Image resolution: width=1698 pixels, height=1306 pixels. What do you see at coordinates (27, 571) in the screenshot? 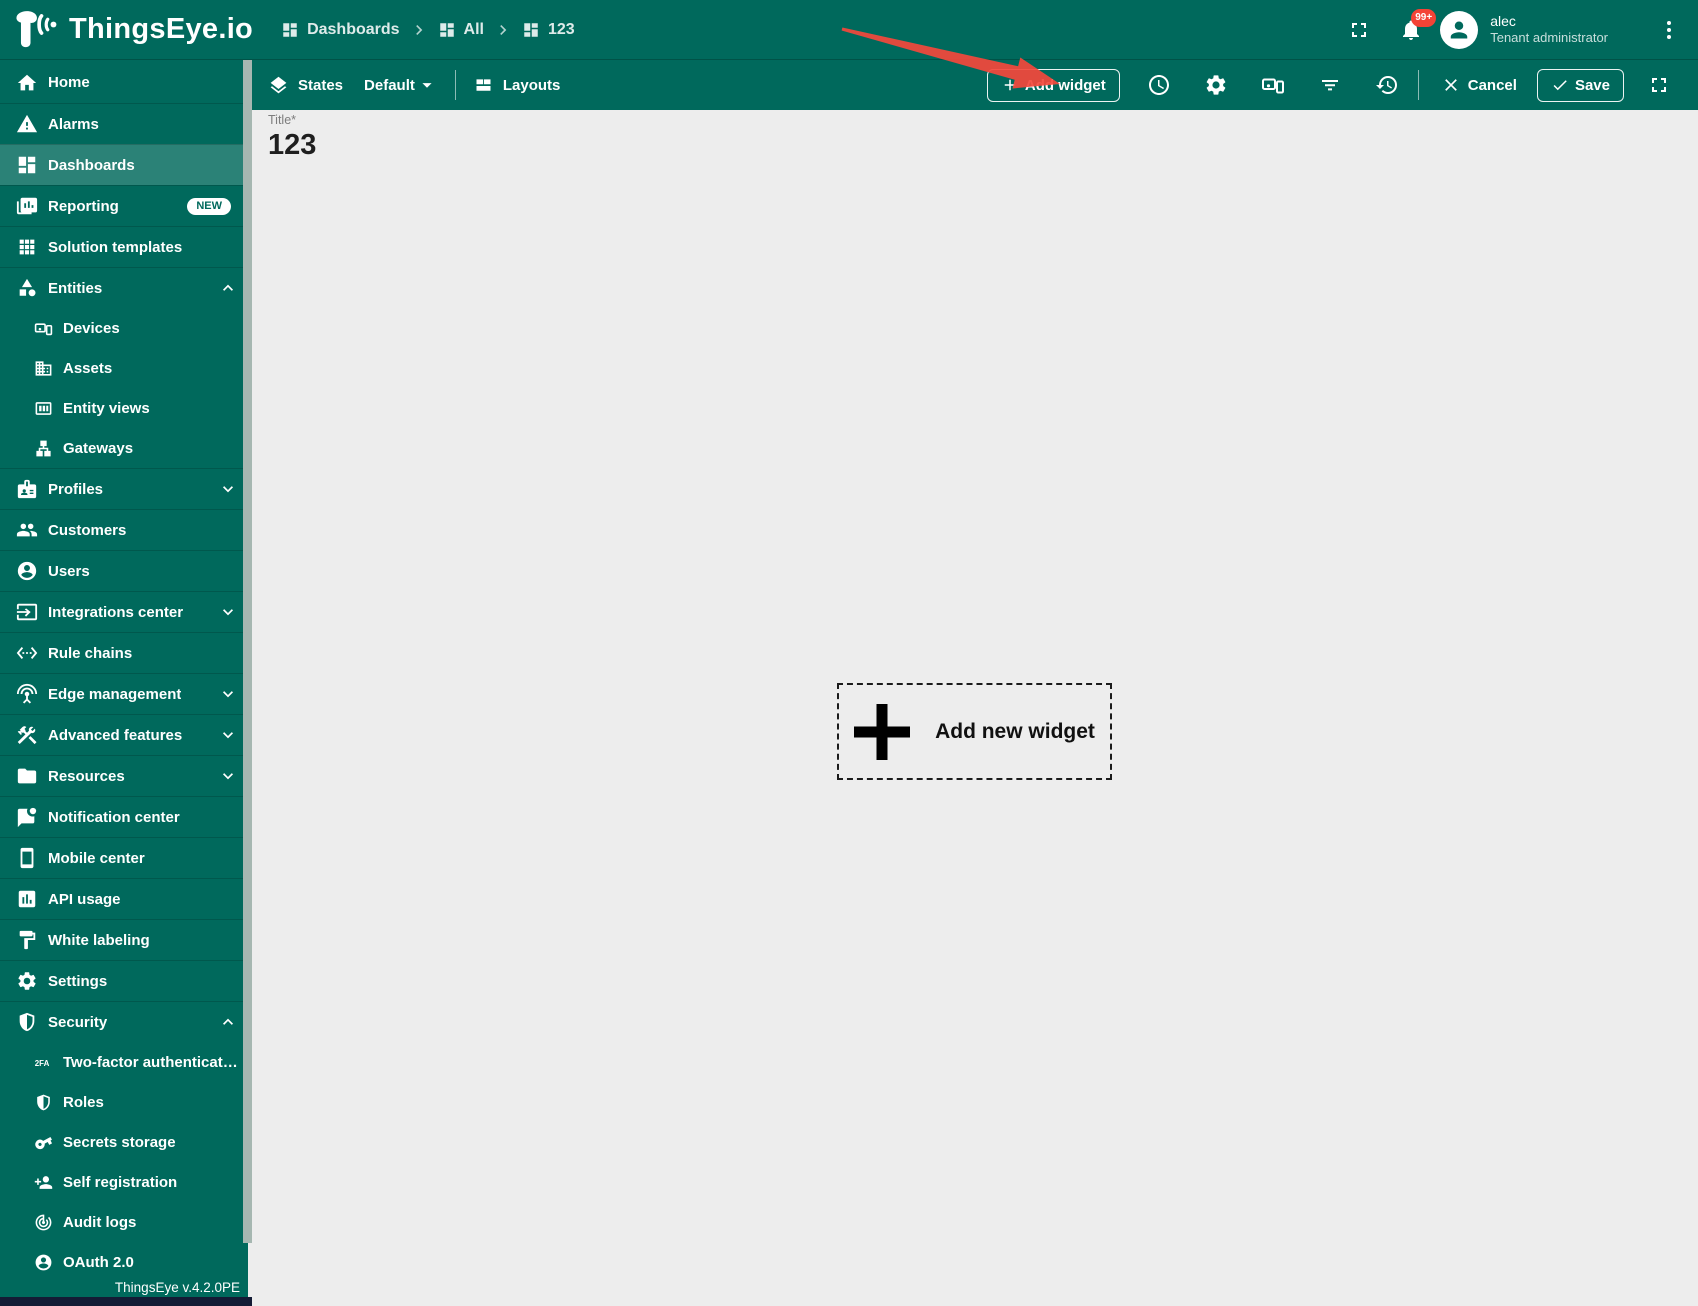
I see `users-icon` at bounding box center [27, 571].